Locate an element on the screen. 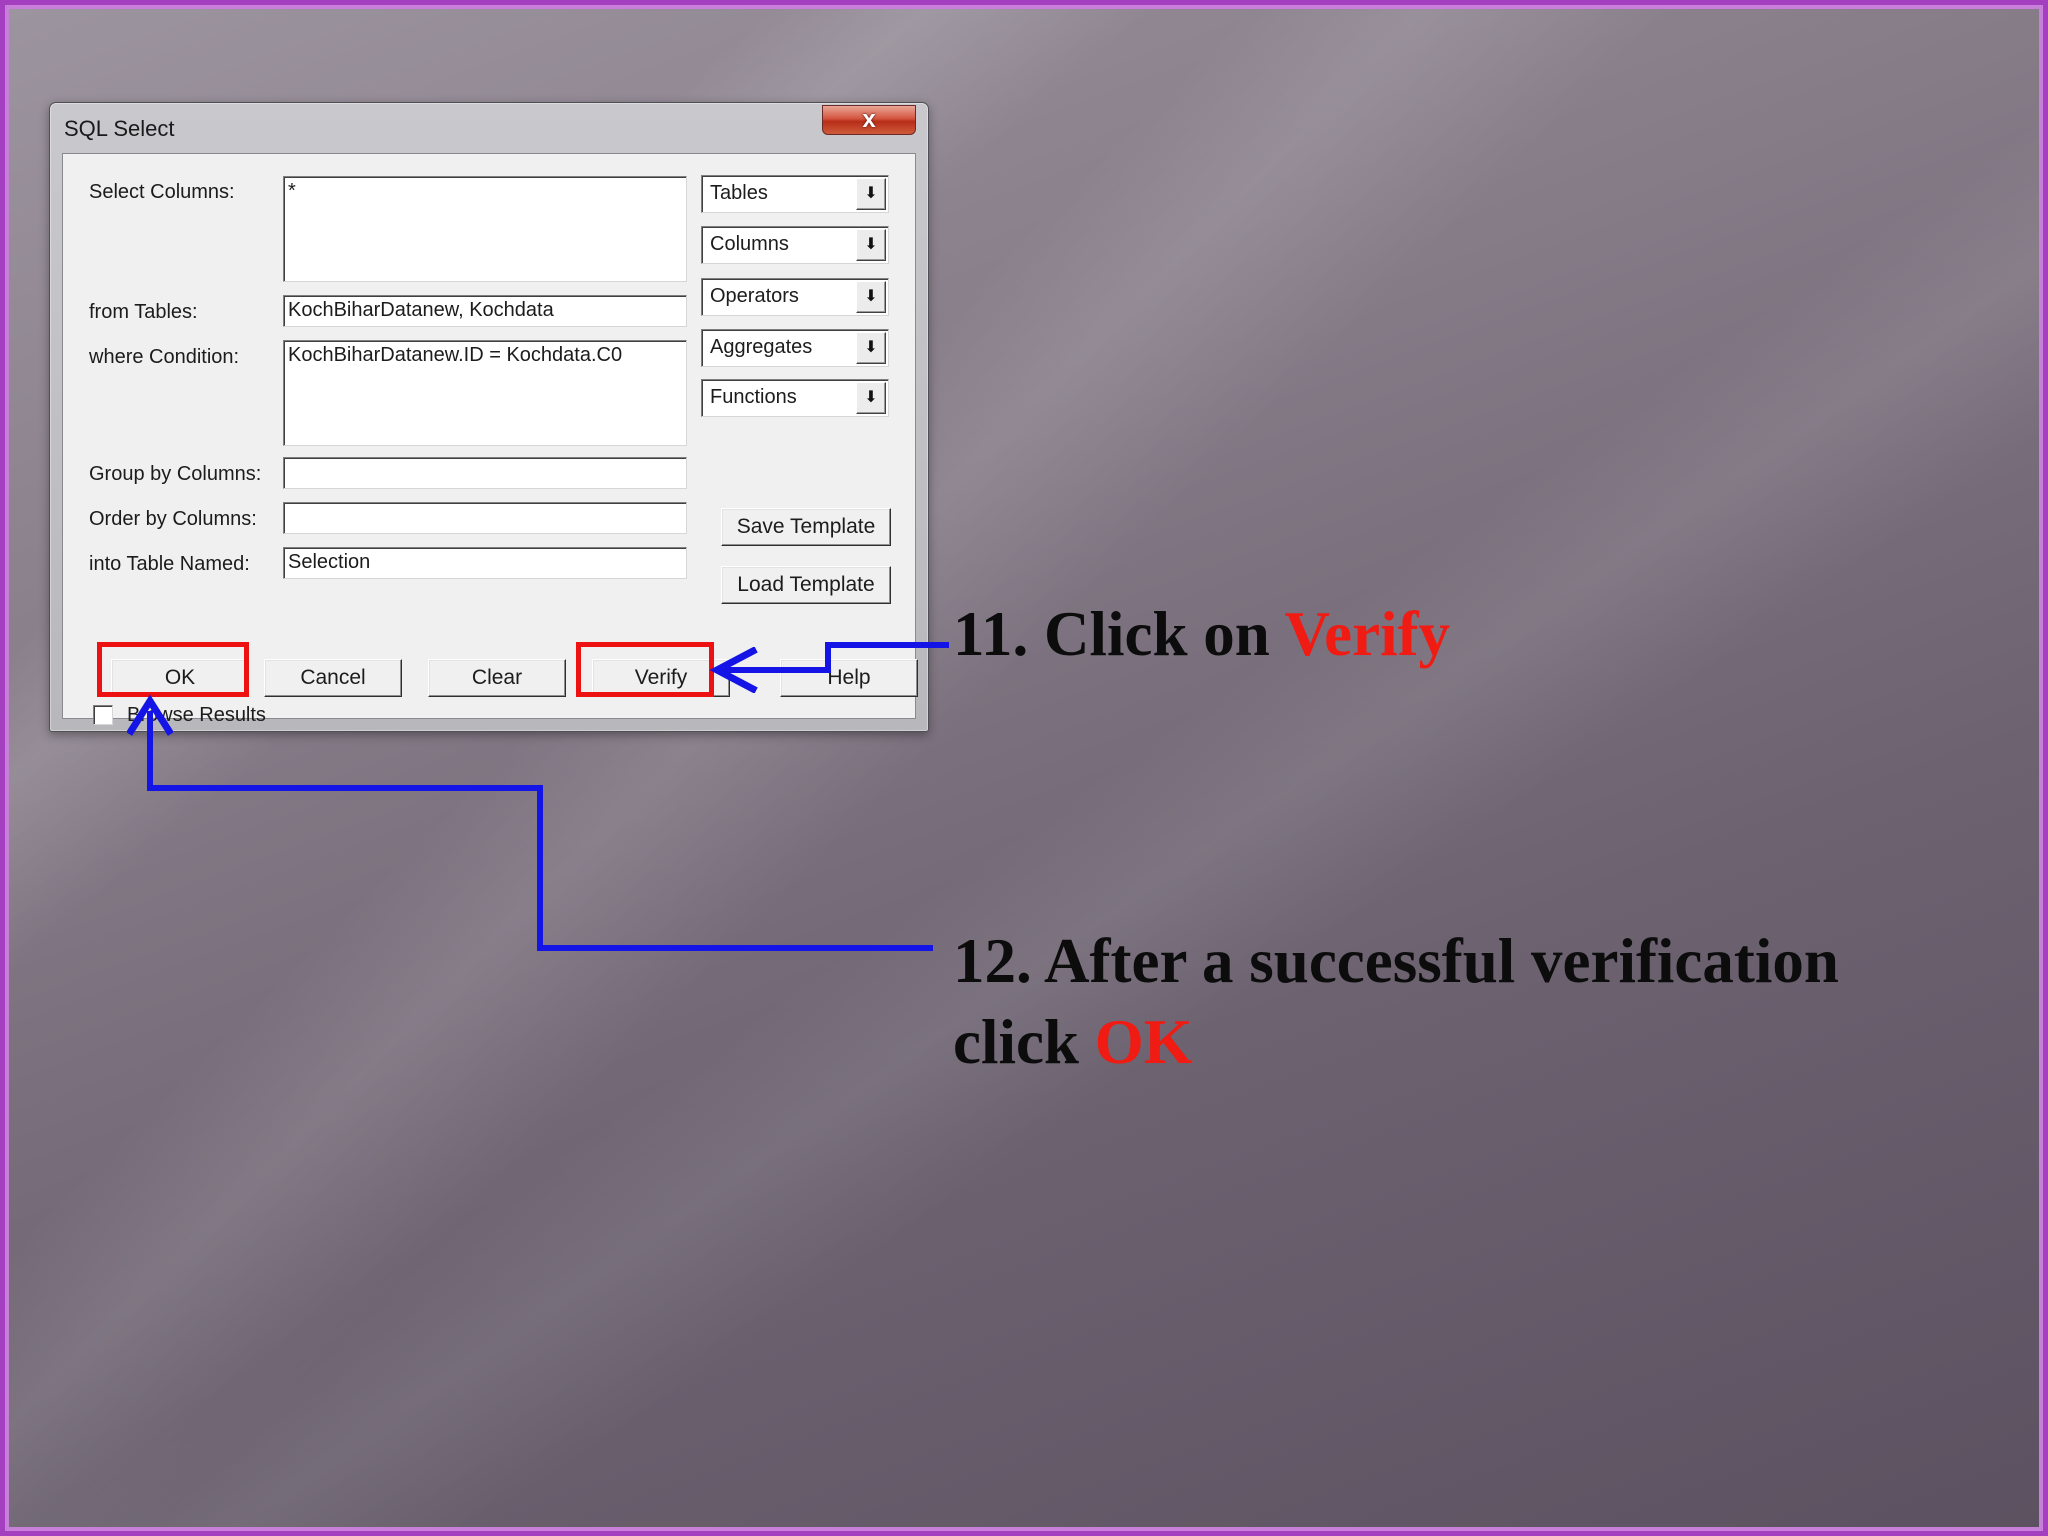 This screenshot has width=2048, height=1536. close-button: x is located at coordinates (869, 120).